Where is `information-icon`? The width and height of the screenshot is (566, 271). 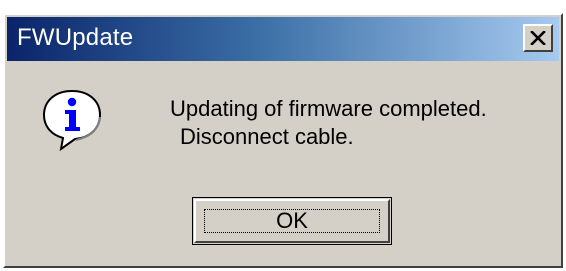
information-icon is located at coordinates (72, 120).